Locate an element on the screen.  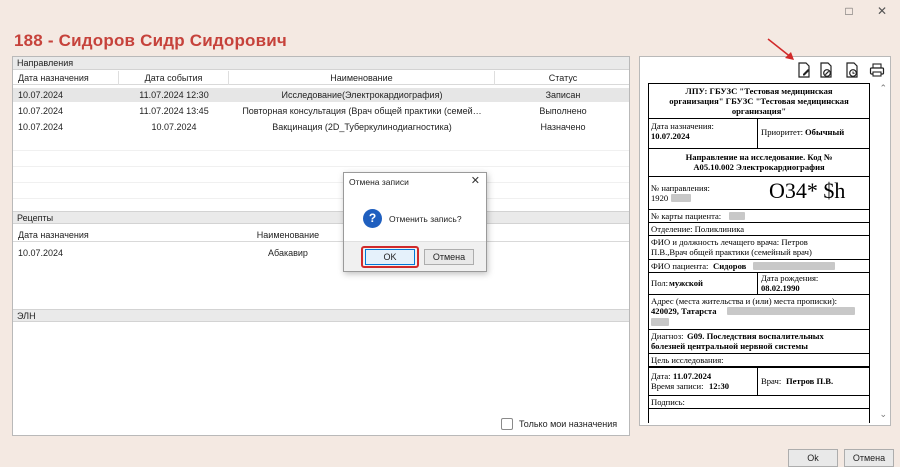
doc-patient-value: Сидоров is located at coordinates (730, 266).